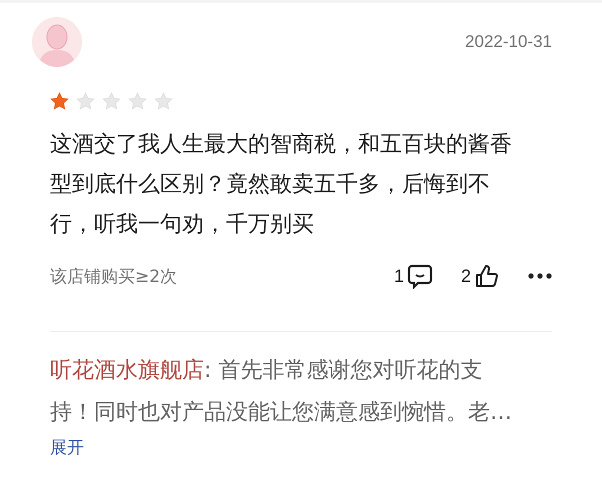 This screenshot has height=478, width=602. What do you see at coordinates (67, 447) in the screenshot?
I see `expand-link: 展开` at bounding box center [67, 447].